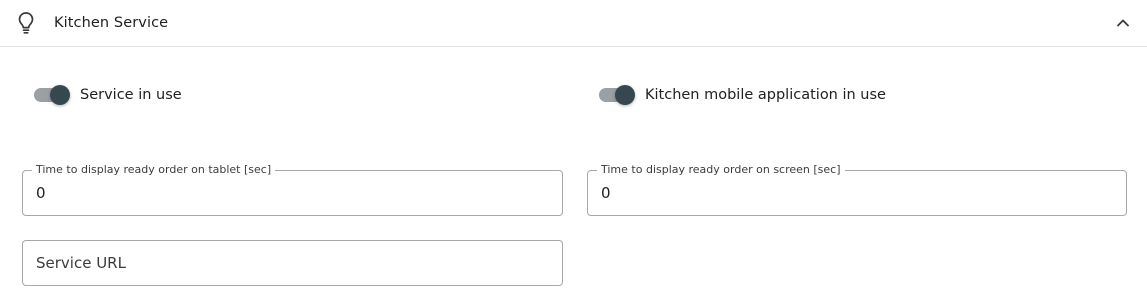 Image resolution: width=1147 pixels, height=303 pixels. What do you see at coordinates (26, 23) in the screenshot?
I see `lightbulb-icon` at bounding box center [26, 23].